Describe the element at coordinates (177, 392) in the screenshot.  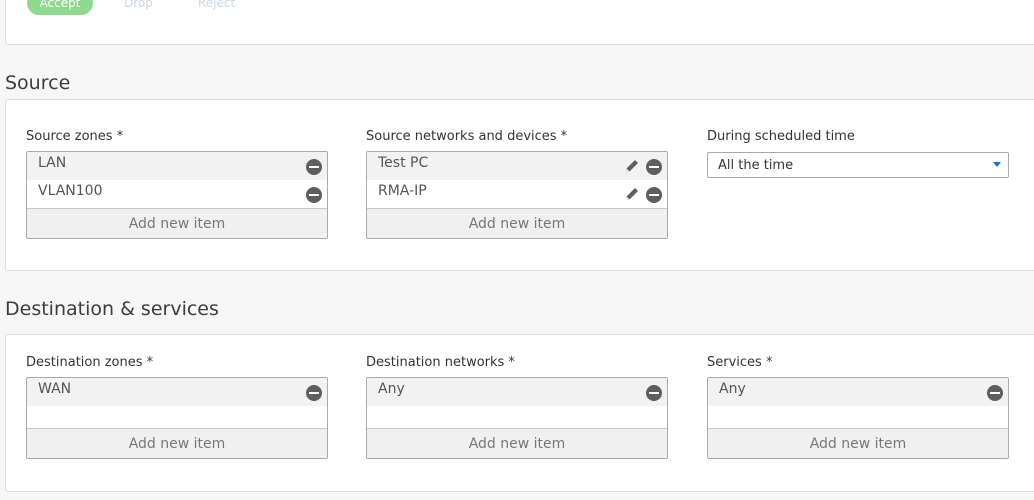
I see `list-item: WAN` at that location.